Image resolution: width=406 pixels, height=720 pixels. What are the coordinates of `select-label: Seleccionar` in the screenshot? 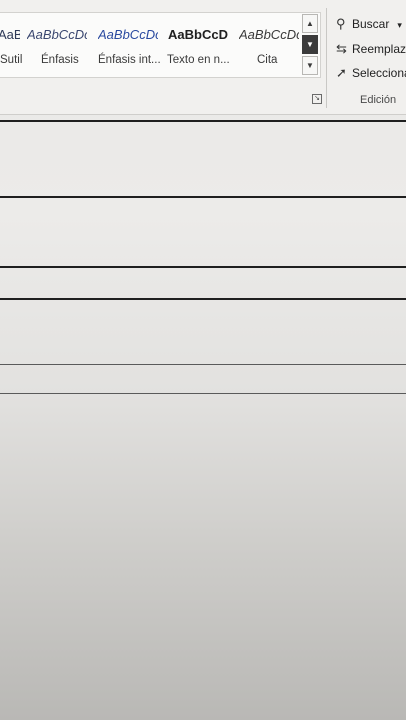 It's located at (379, 73).